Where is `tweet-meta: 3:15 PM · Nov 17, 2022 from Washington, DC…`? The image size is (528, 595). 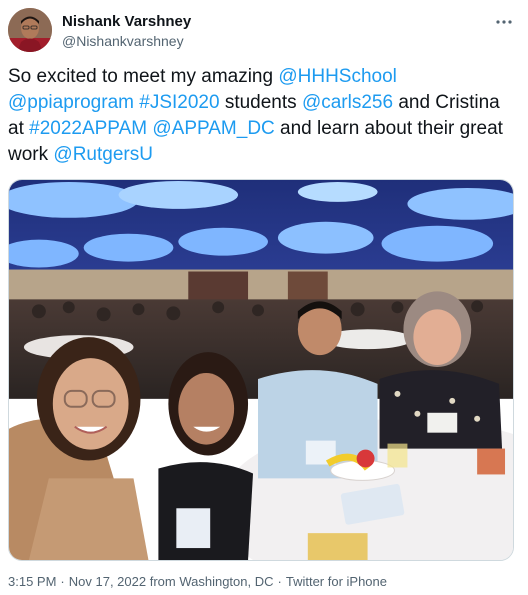 tweet-meta: 3:15 PM · Nov 17, 2022 from Washington, DC… is located at coordinates (197, 582).